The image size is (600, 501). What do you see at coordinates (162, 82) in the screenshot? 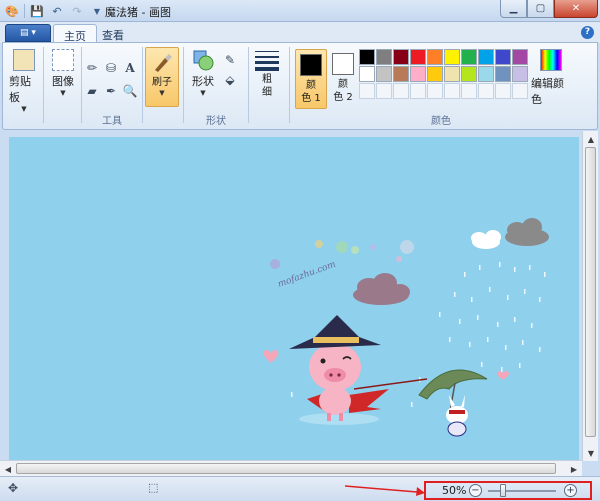
I see `brushes-label: 刷子` at bounding box center [162, 82].